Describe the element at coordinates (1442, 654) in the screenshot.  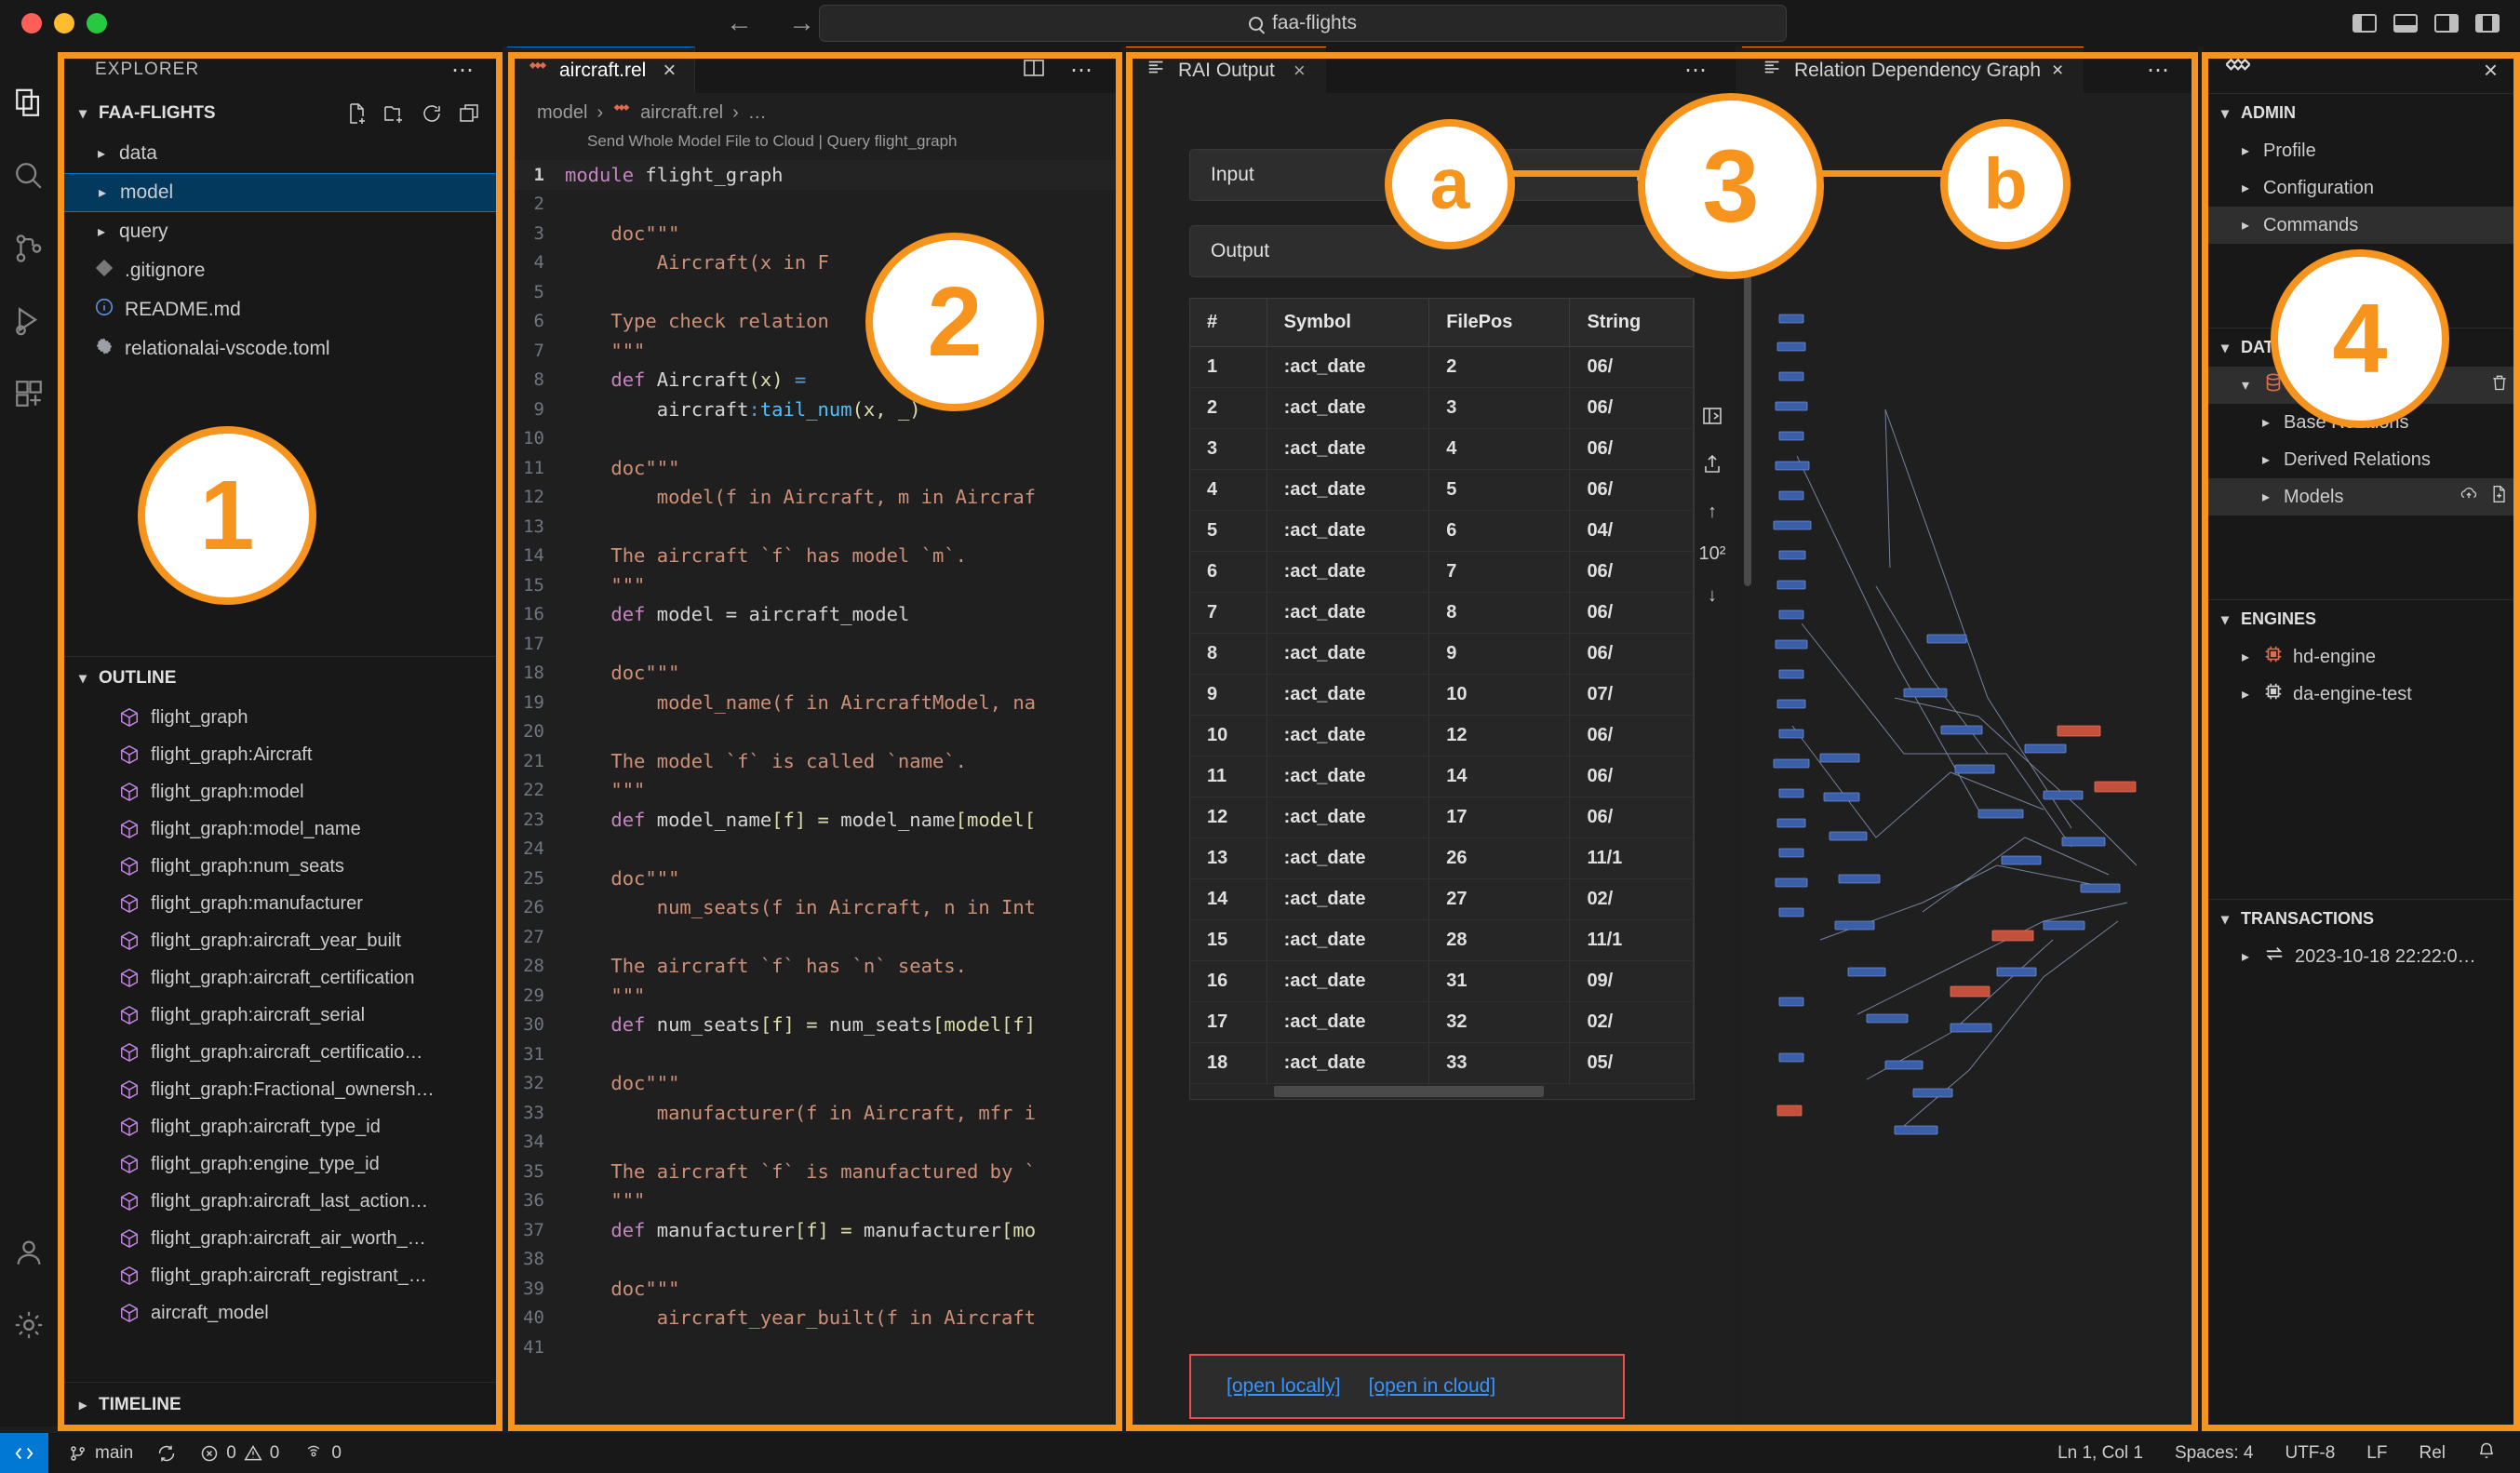
I see `table-row: 8:act_date 9 06/` at that location.